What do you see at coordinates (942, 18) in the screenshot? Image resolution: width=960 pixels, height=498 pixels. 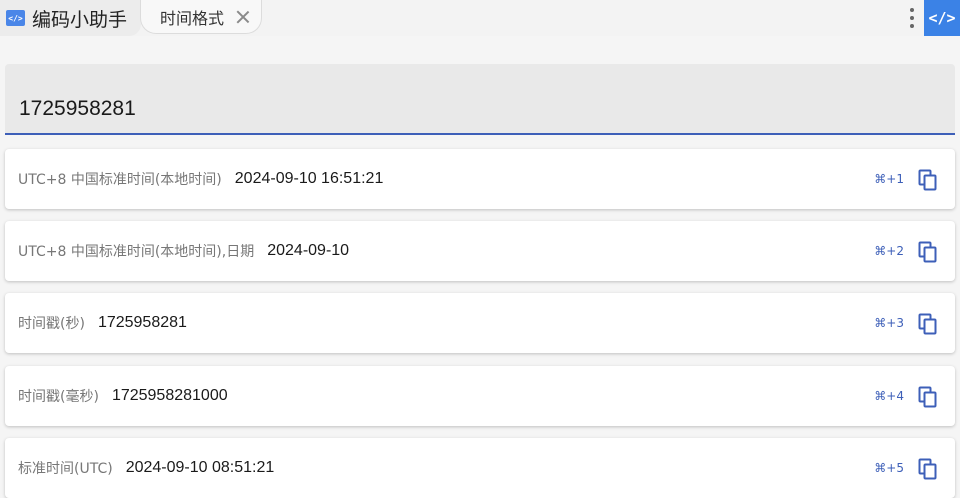 I see `code-button: </>` at bounding box center [942, 18].